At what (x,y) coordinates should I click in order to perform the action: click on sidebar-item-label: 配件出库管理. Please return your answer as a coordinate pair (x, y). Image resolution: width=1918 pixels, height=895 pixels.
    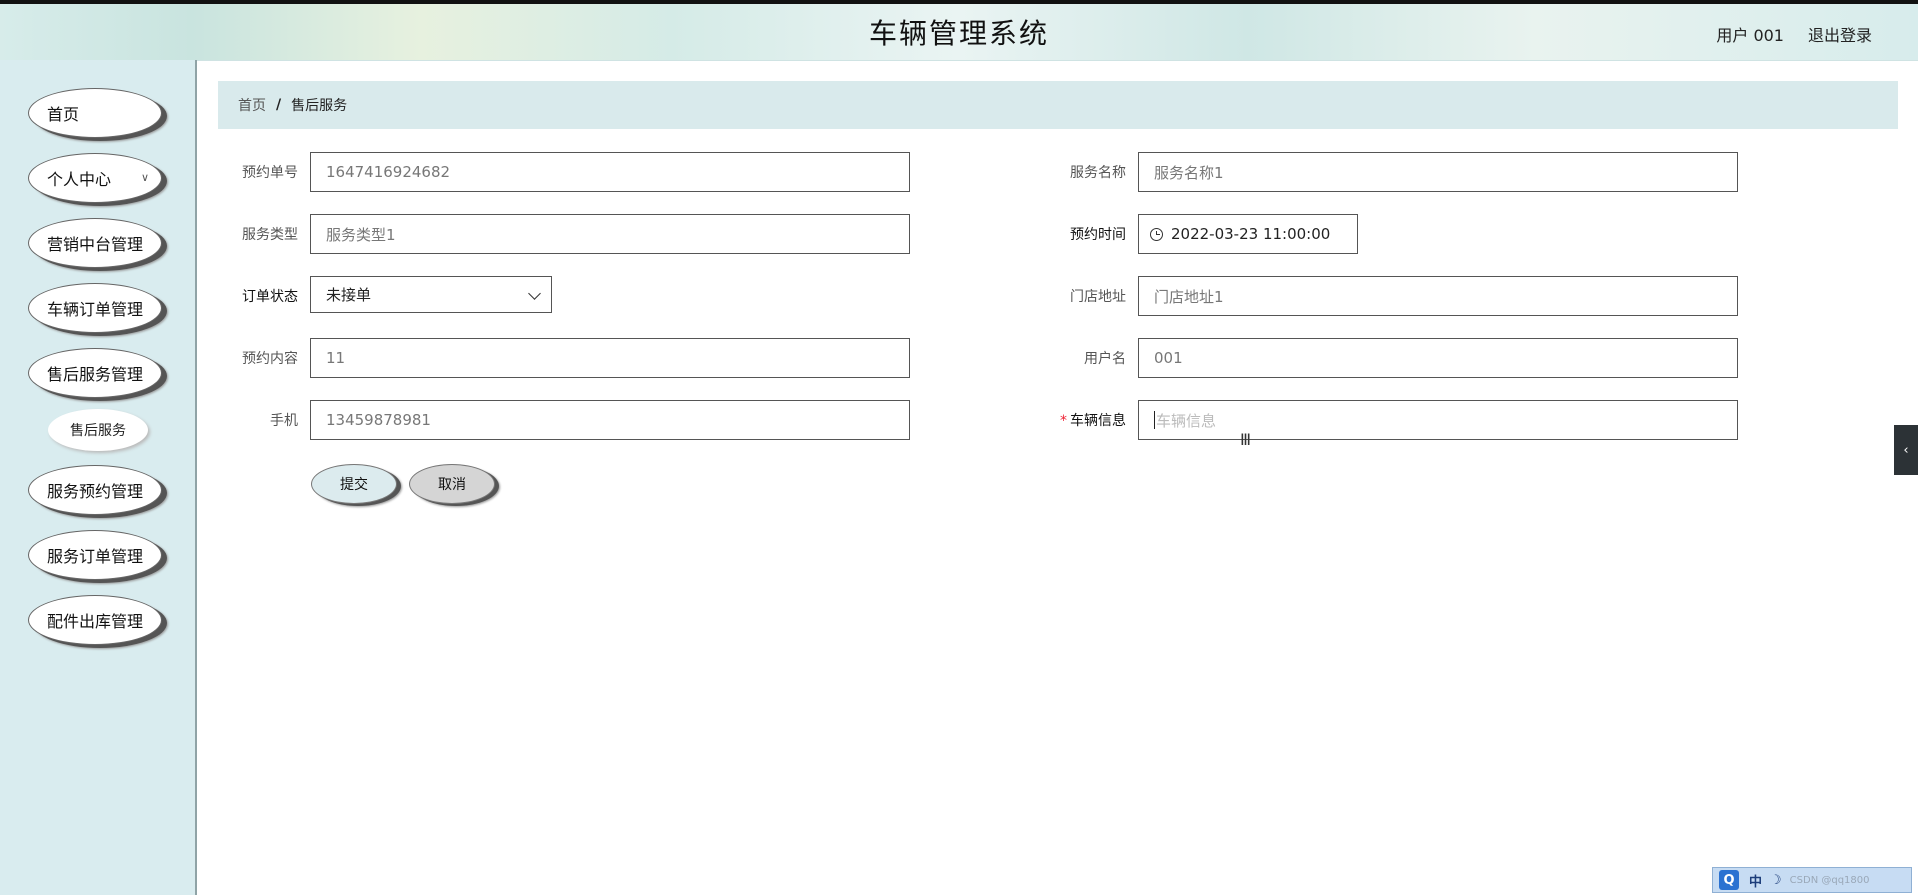
    Looking at the image, I should click on (94, 621).